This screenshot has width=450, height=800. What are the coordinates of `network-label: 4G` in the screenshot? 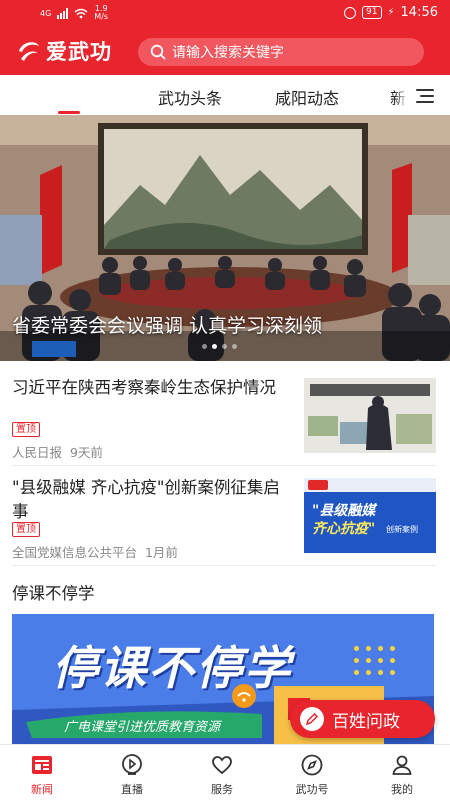 It's located at (46, 13).